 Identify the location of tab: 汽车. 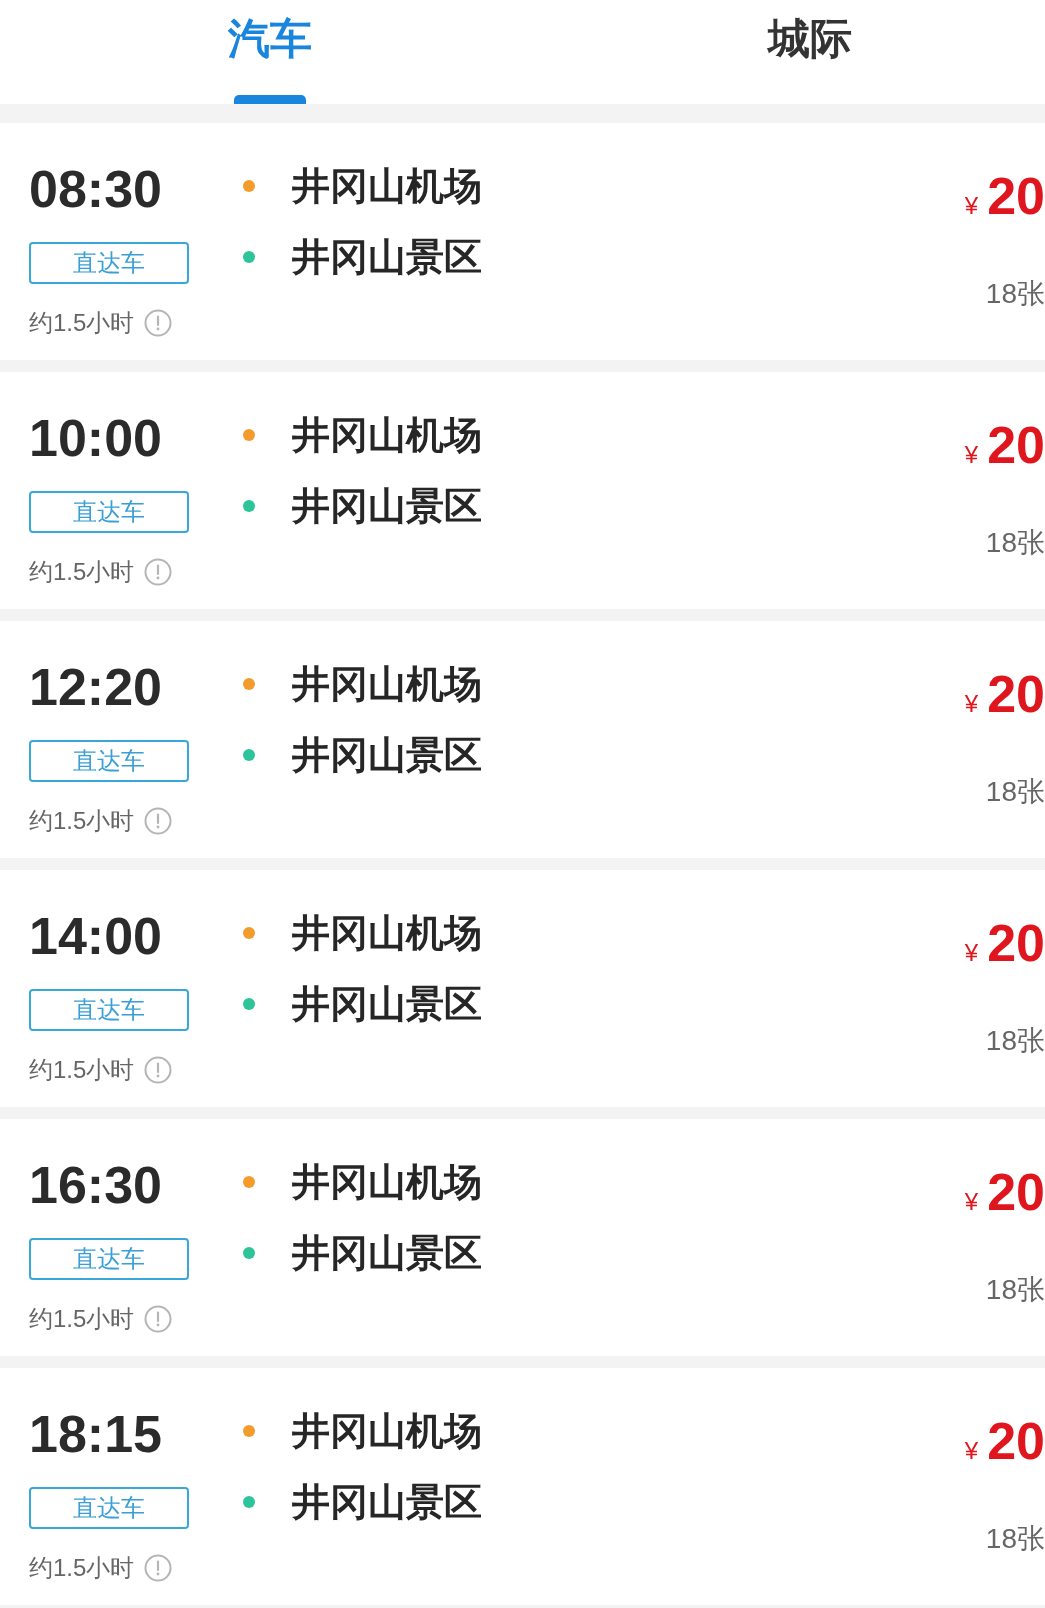
(270, 39).